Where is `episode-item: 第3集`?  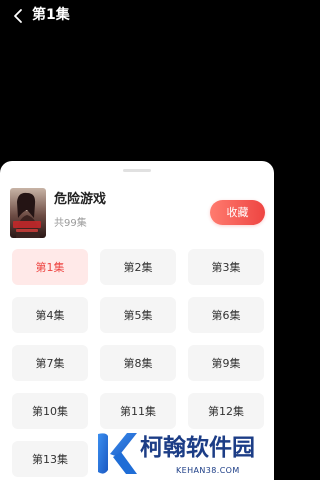 episode-item: 第3集 is located at coordinates (226, 267).